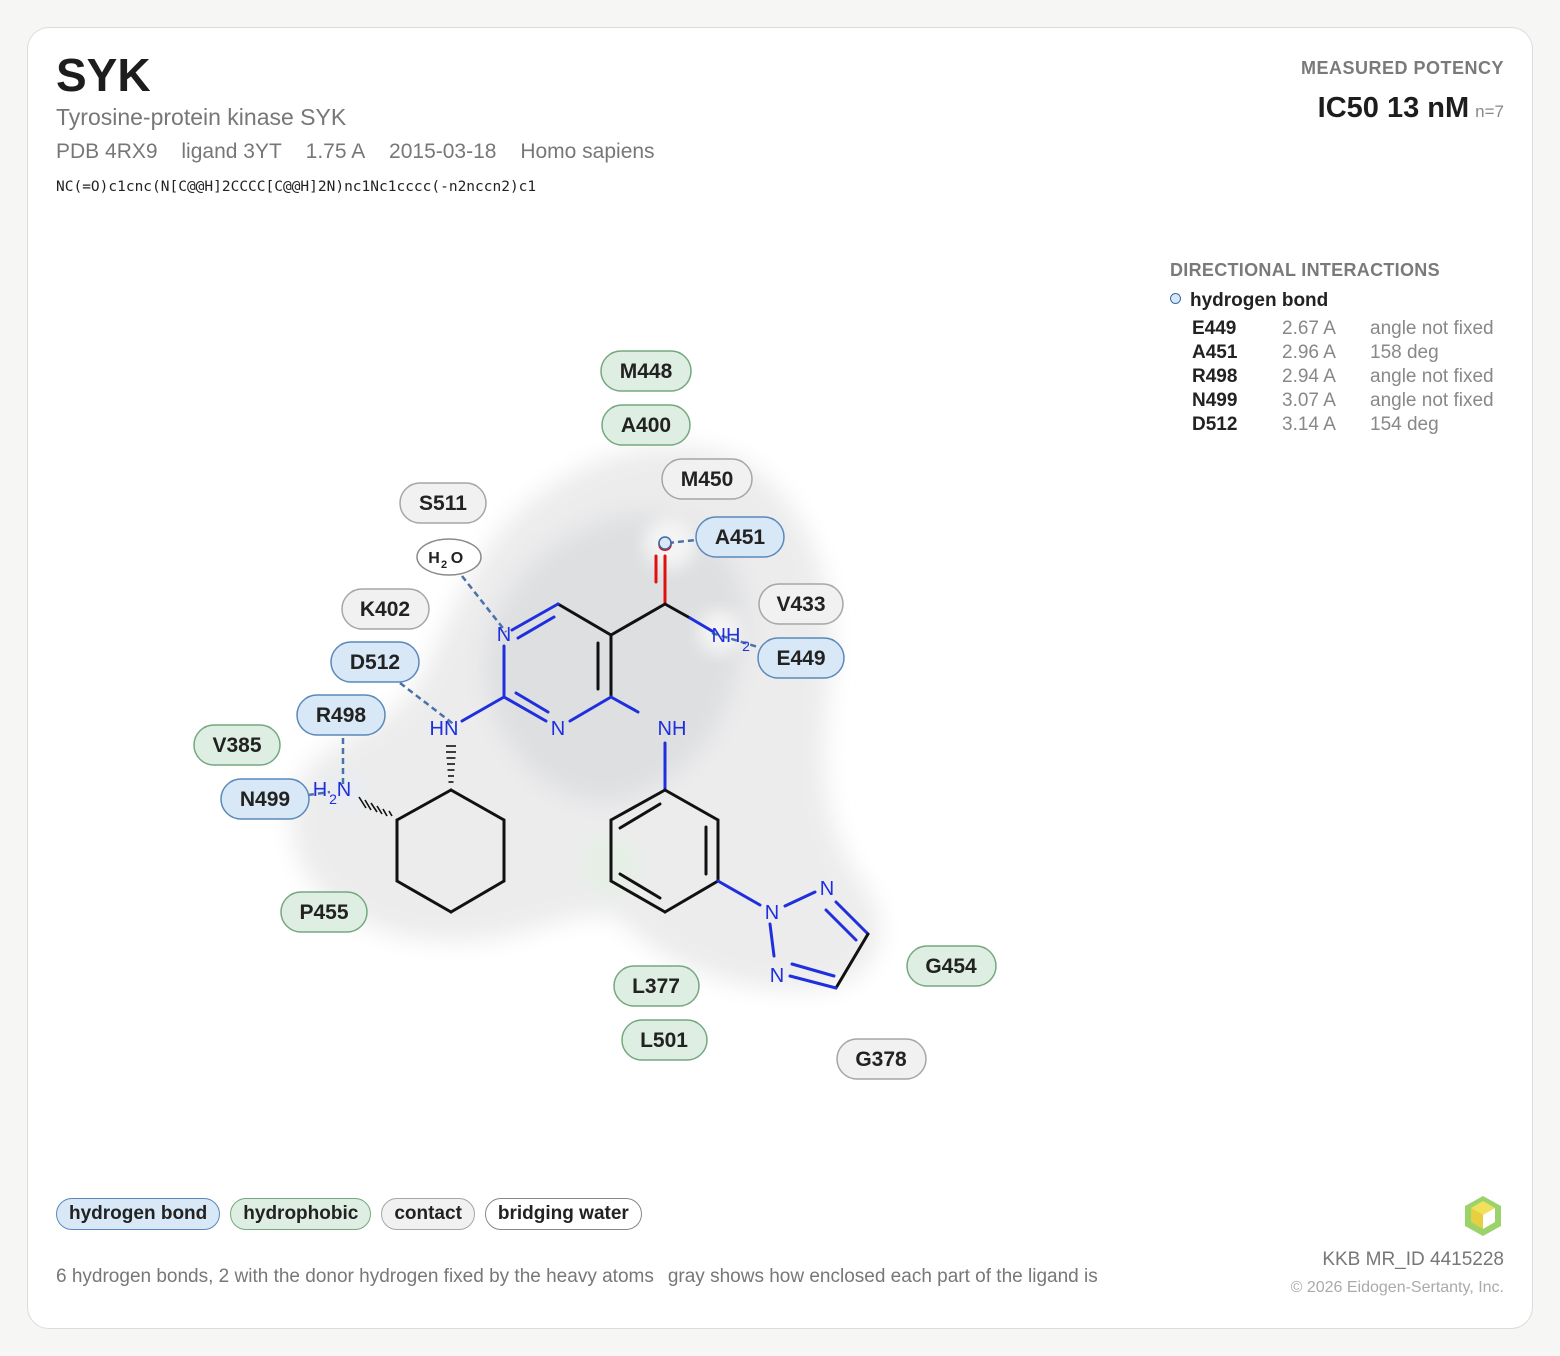 This screenshot has width=1560, height=1356. What do you see at coordinates (726, 636) in the screenshot?
I see `atom-nh2-amide: NH` at bounding box center [726, 636].